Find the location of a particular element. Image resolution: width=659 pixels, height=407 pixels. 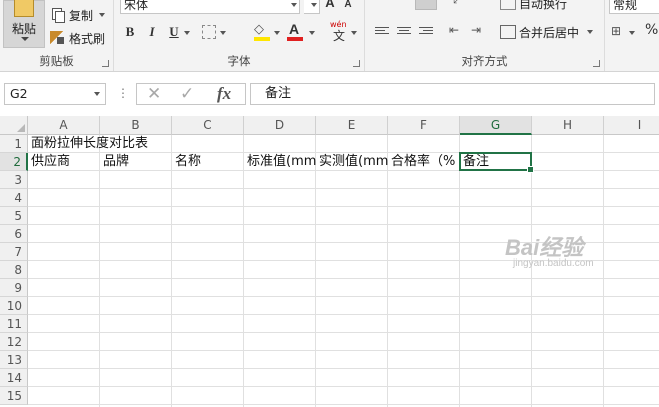

align-right-icon is located at coordinates (426, 33).